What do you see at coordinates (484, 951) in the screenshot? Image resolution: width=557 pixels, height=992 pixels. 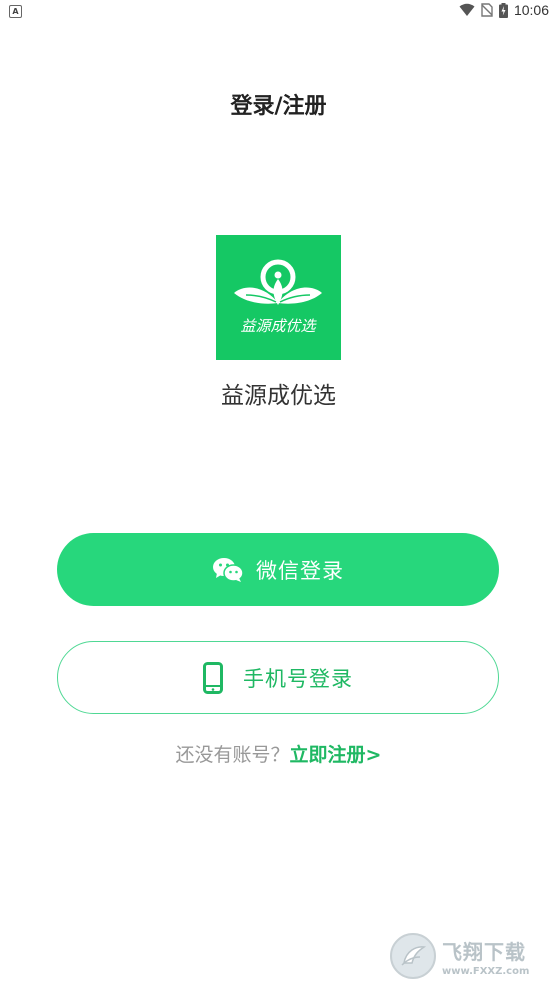 I see `watermark-title: 飞翔下载` at bounding box center [484, 951].